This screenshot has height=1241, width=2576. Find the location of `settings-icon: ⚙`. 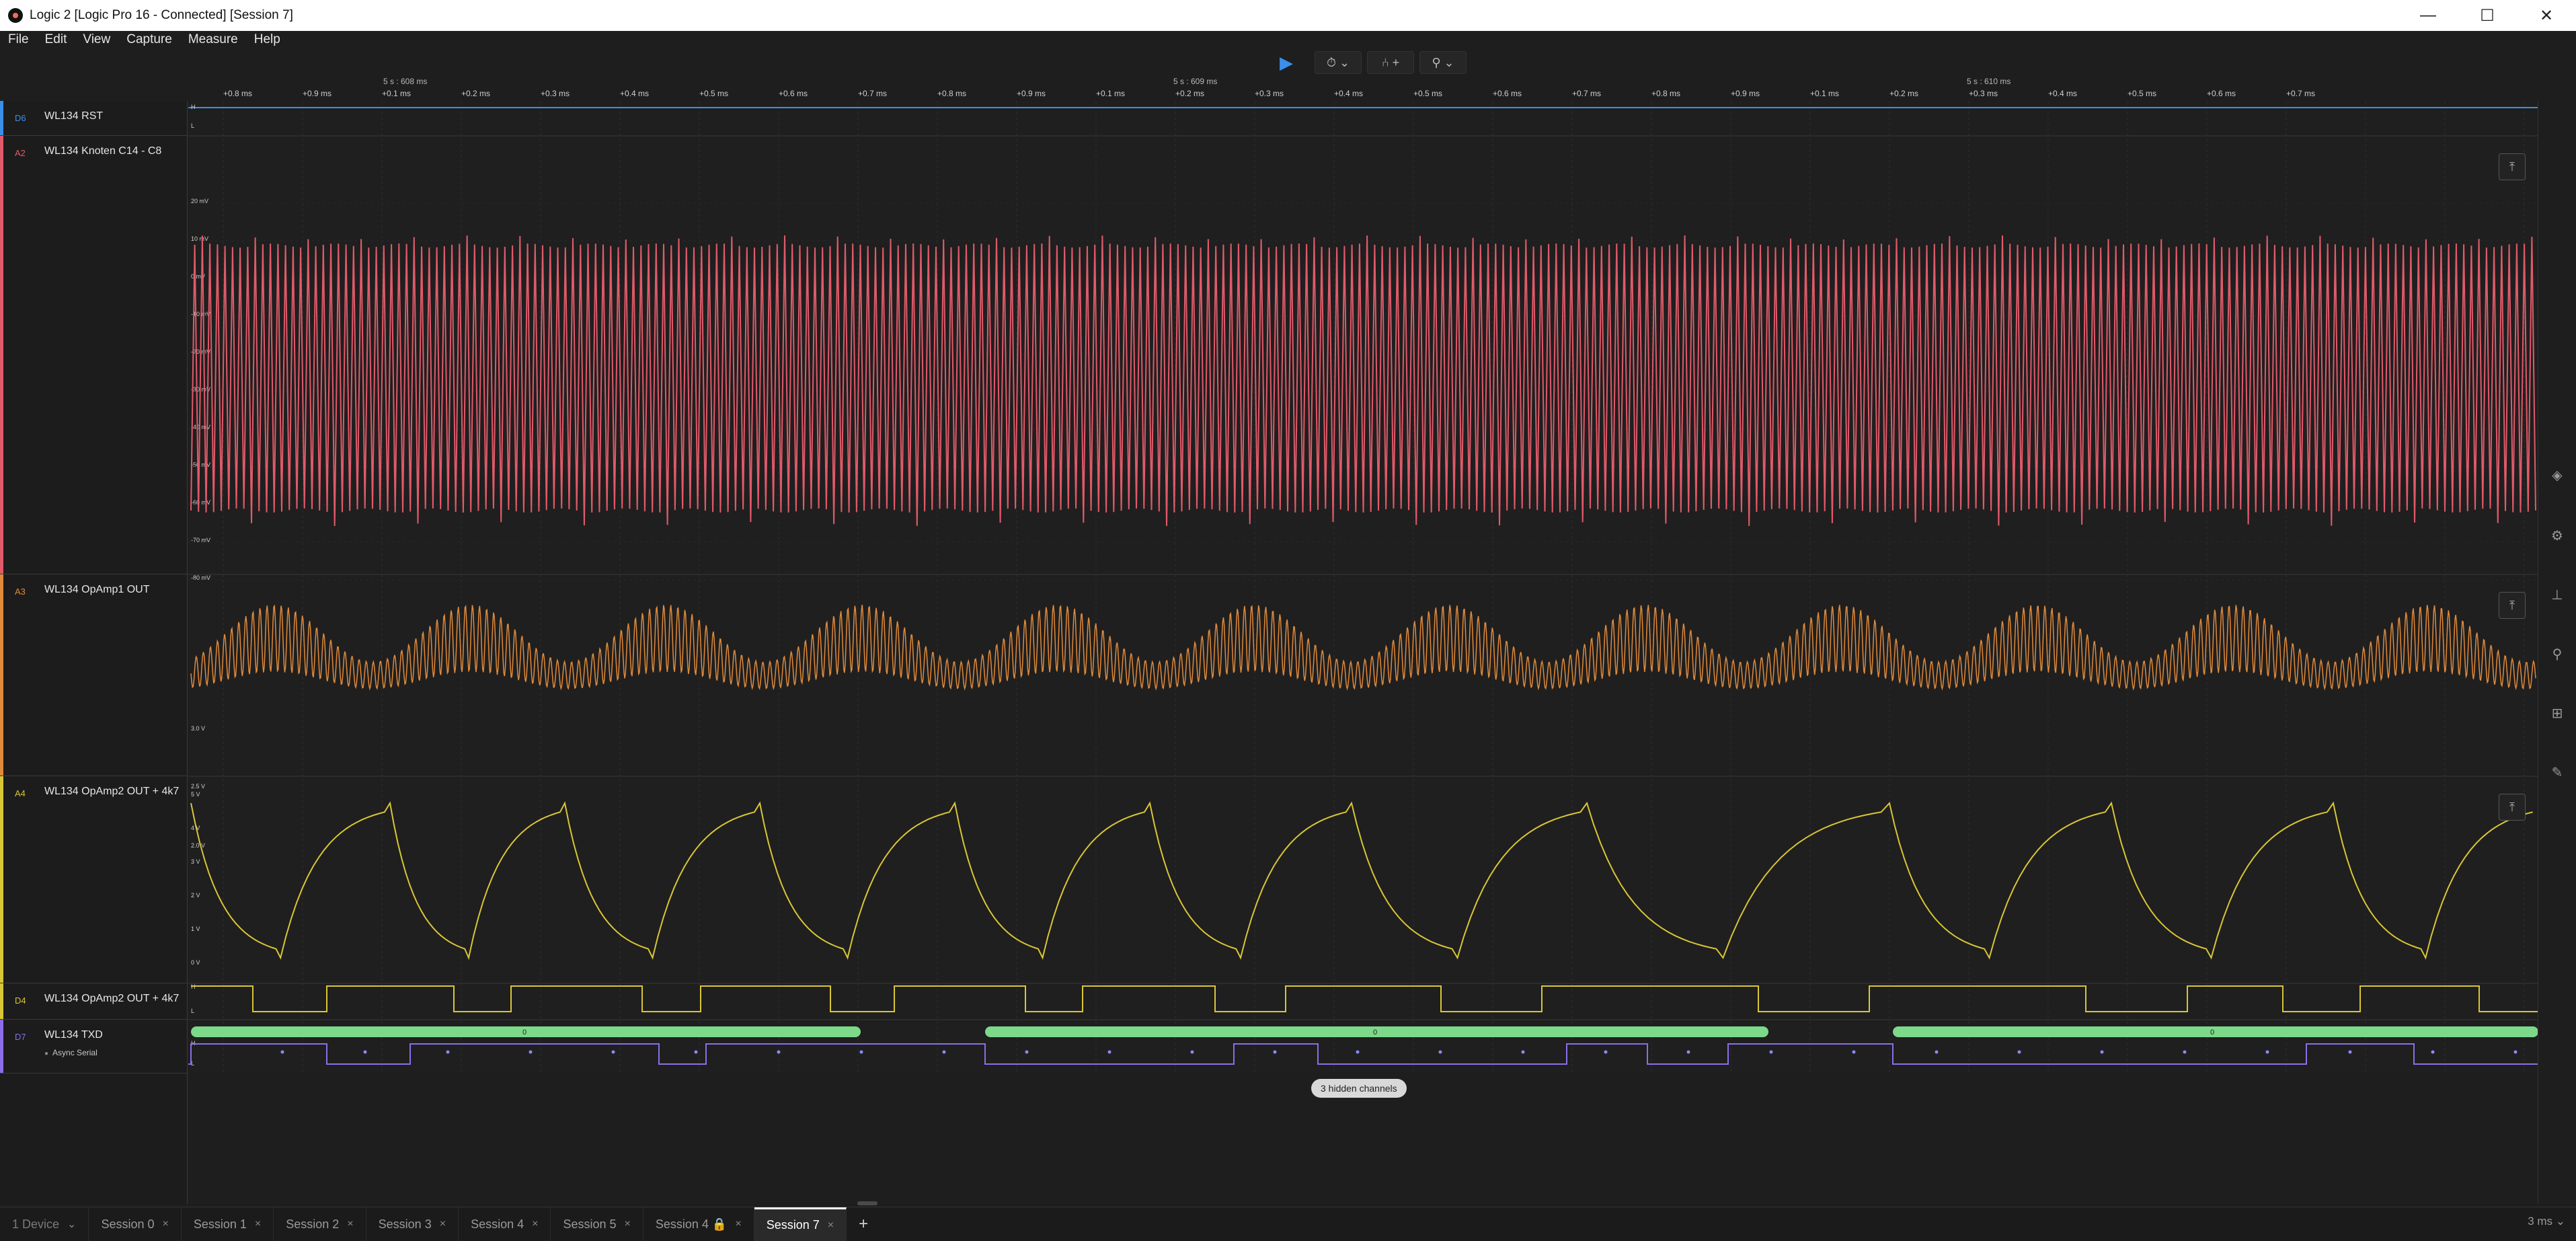

settings-icon: ⚙ is located at coordinates (2557, 535).